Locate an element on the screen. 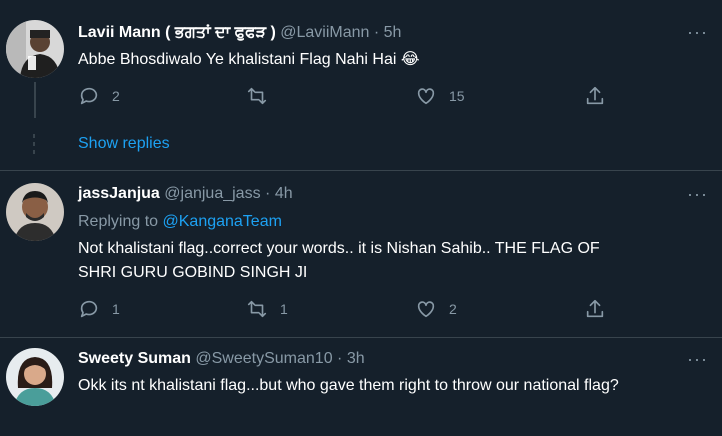  display-name: Lavii Mann ( ਭਗਤਾਂ ਦਾ ਫੁਫੜ ) is located at coordinates (177, 32).